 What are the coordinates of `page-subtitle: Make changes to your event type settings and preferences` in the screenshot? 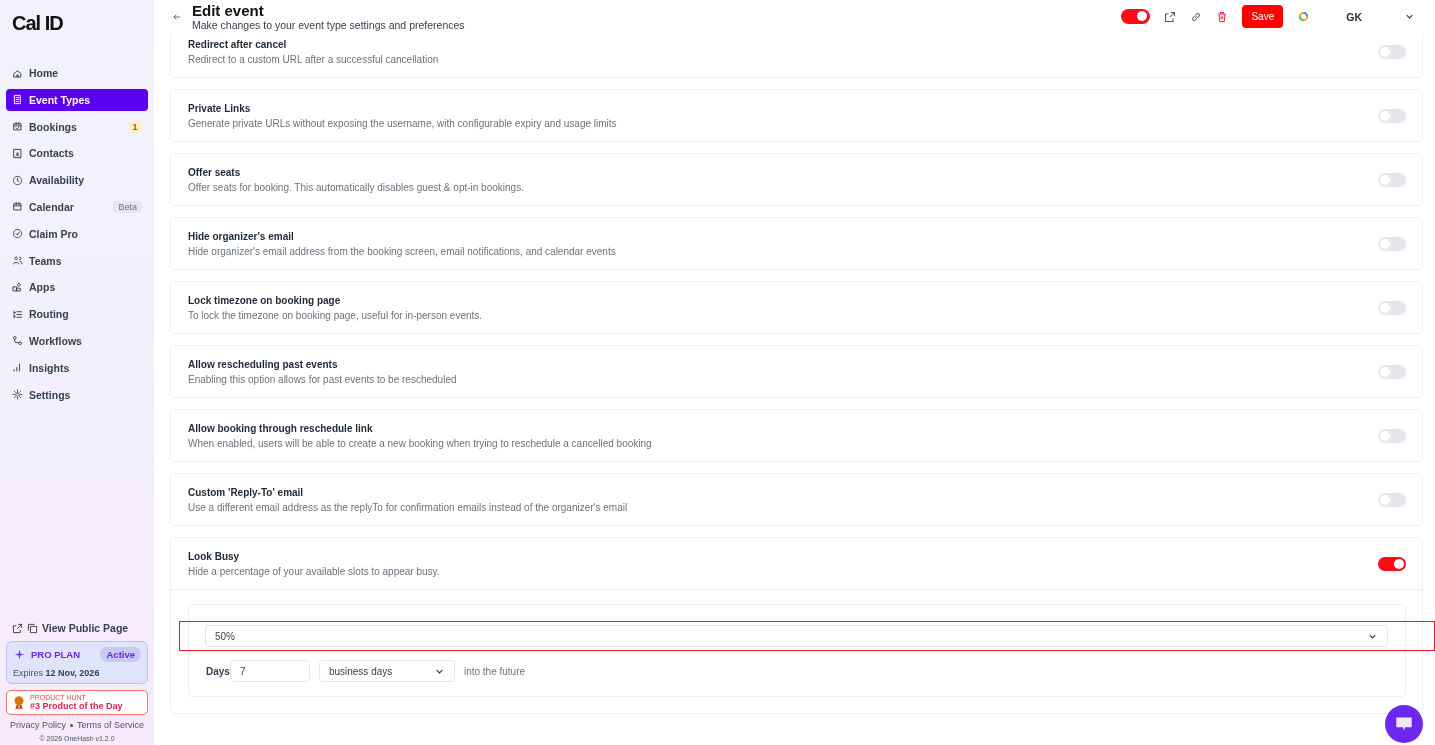 It's located at (328, 25).